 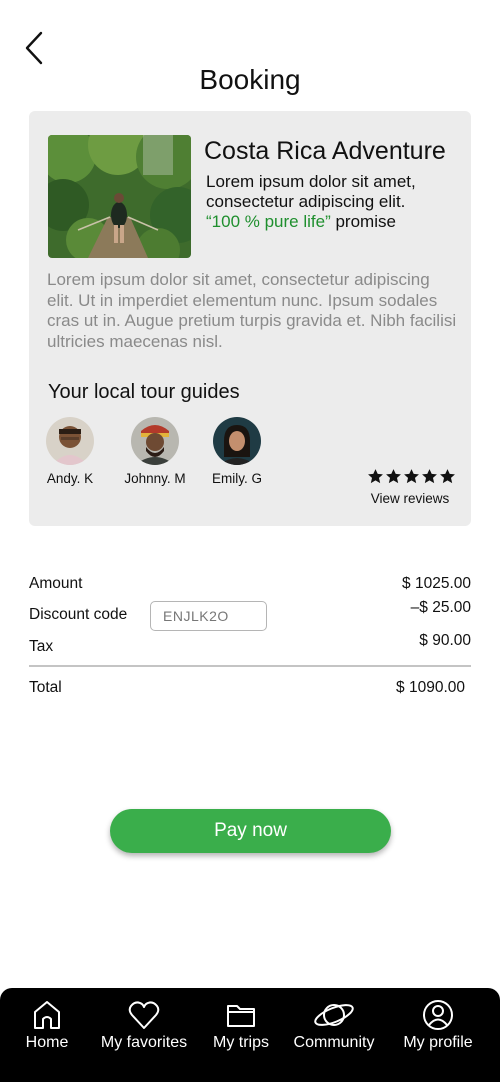 What do you see at coordinates (430, 687) in the screenshot?
I see `total-value: $ 1090.00` at bounding box center [430, 687].